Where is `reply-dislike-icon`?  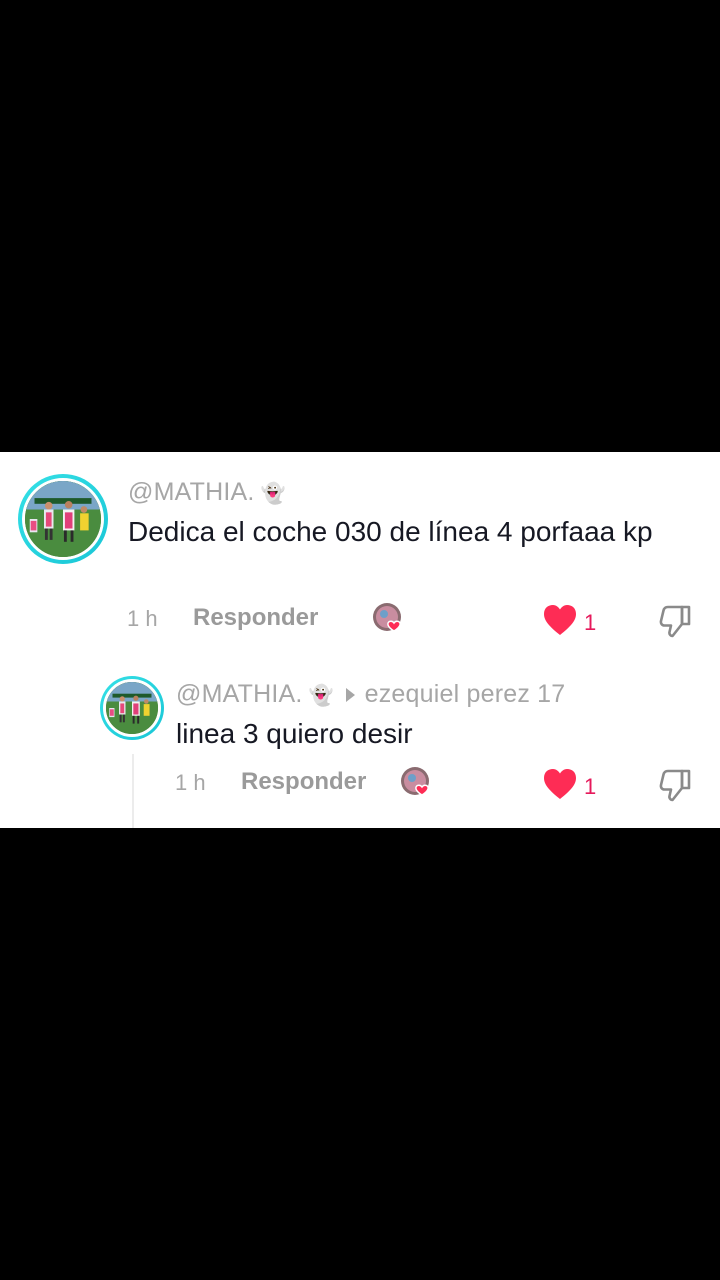 reply-dislike-icon is located at coordinates (676, 785).